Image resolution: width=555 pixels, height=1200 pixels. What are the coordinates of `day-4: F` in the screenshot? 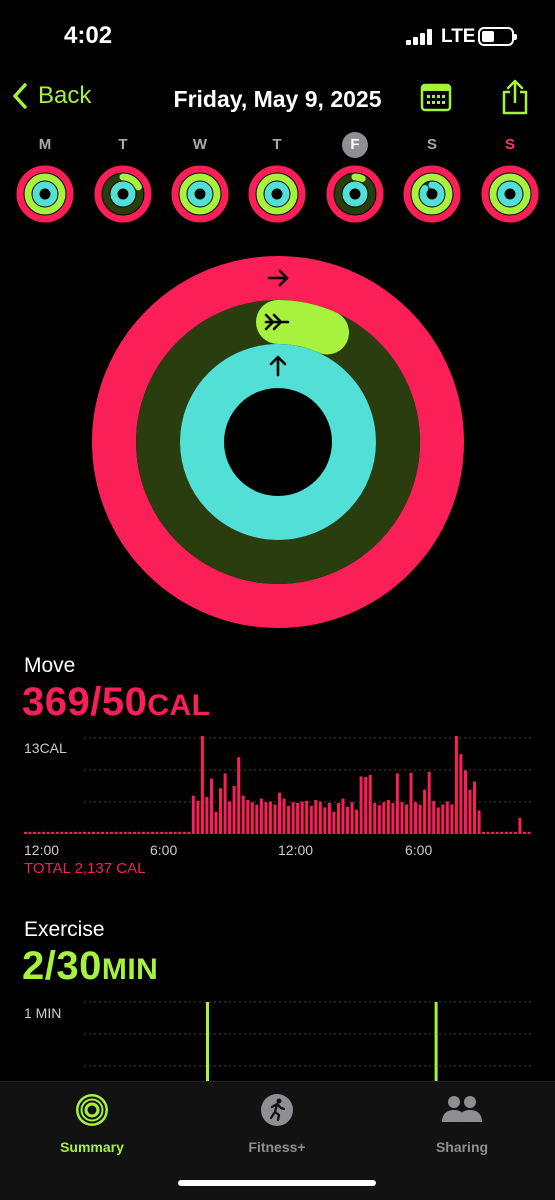 It's located at (355, 178).